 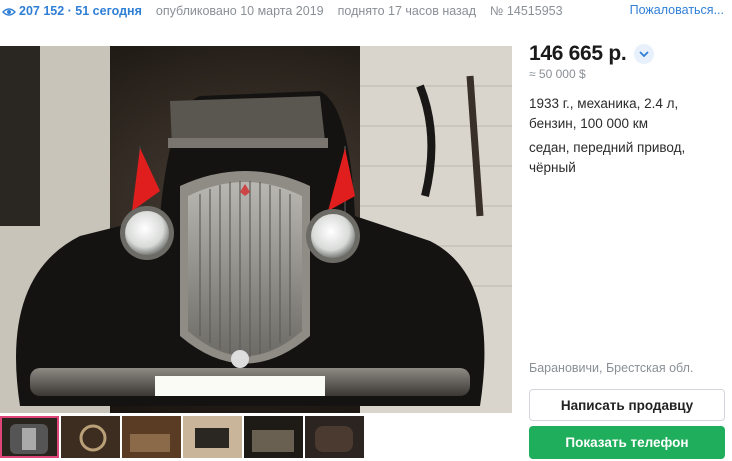 I want to click on views-text: 207 152 · 51 сегодня, so click(x=80, y=11).